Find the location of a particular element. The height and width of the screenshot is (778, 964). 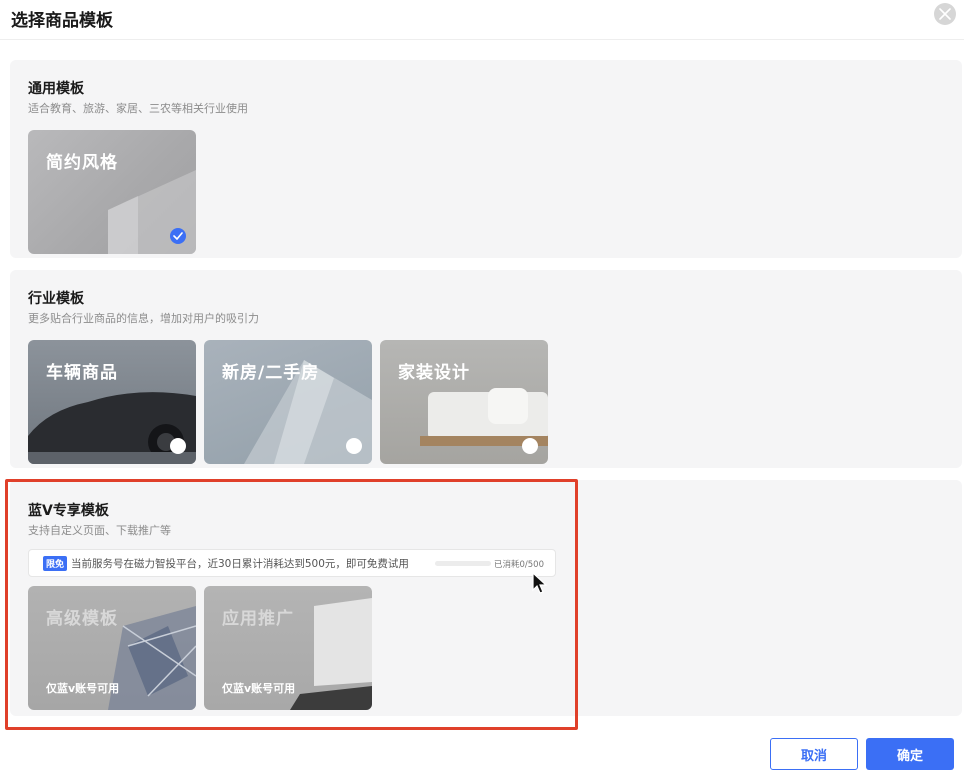

confirm-button: 确定 is located at coordinates (910, 754).